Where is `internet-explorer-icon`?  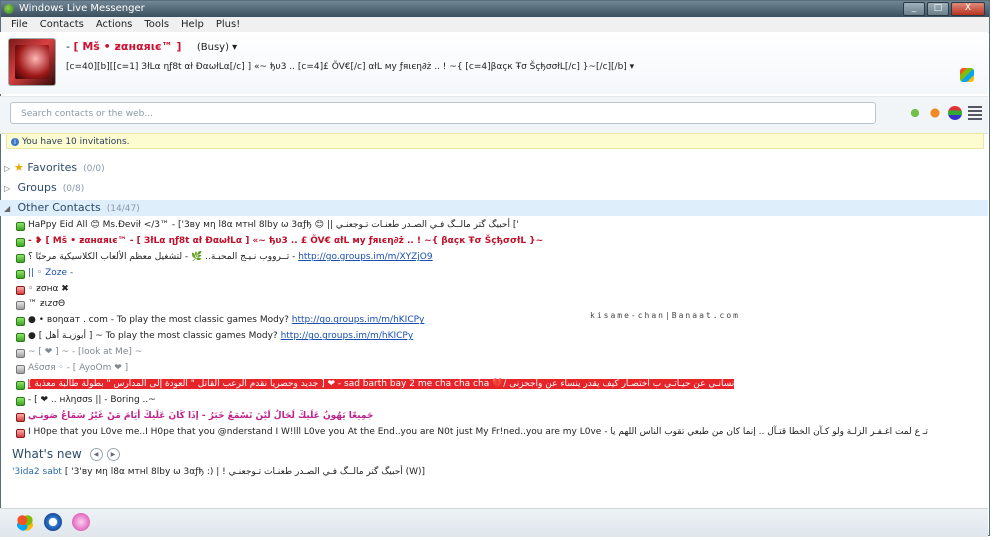
internet-explorer-icon is located at coordinates (53, 522).